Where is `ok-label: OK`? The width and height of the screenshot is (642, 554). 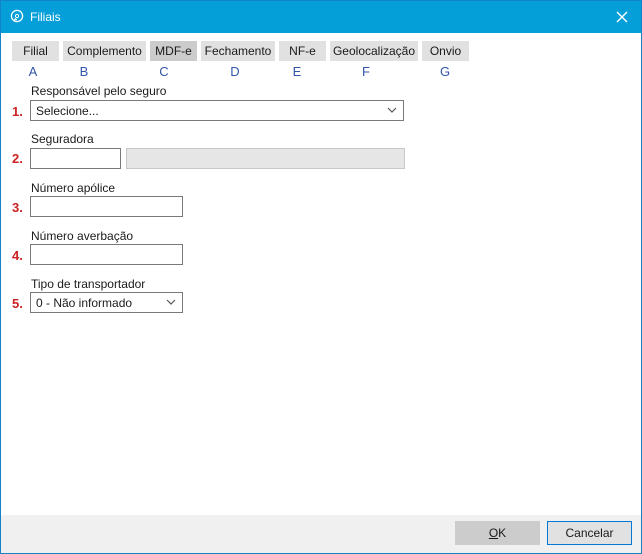 ok-label: OK is located at coordinates (497, 533).